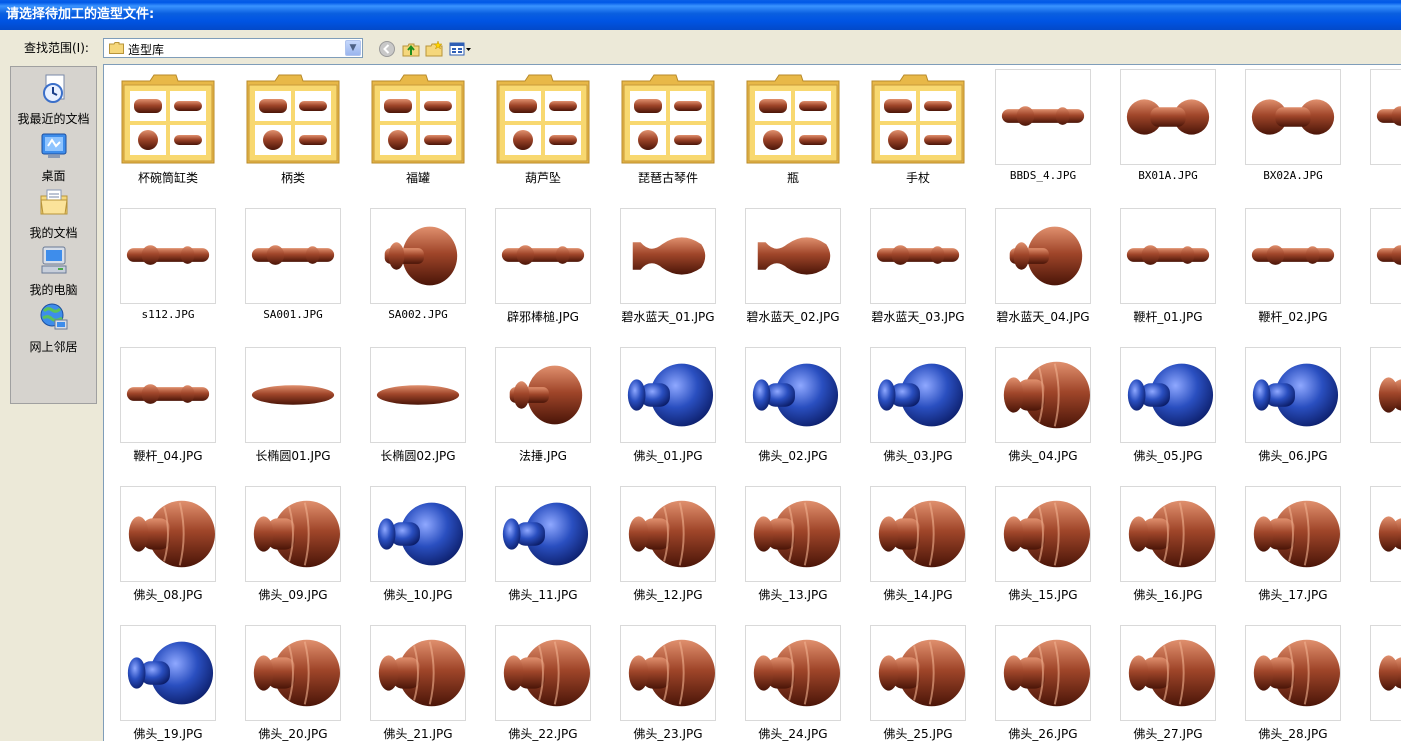  Describe the element at coordinates (1377, 175) in the screenshot. I see `file-name: s` at that location.